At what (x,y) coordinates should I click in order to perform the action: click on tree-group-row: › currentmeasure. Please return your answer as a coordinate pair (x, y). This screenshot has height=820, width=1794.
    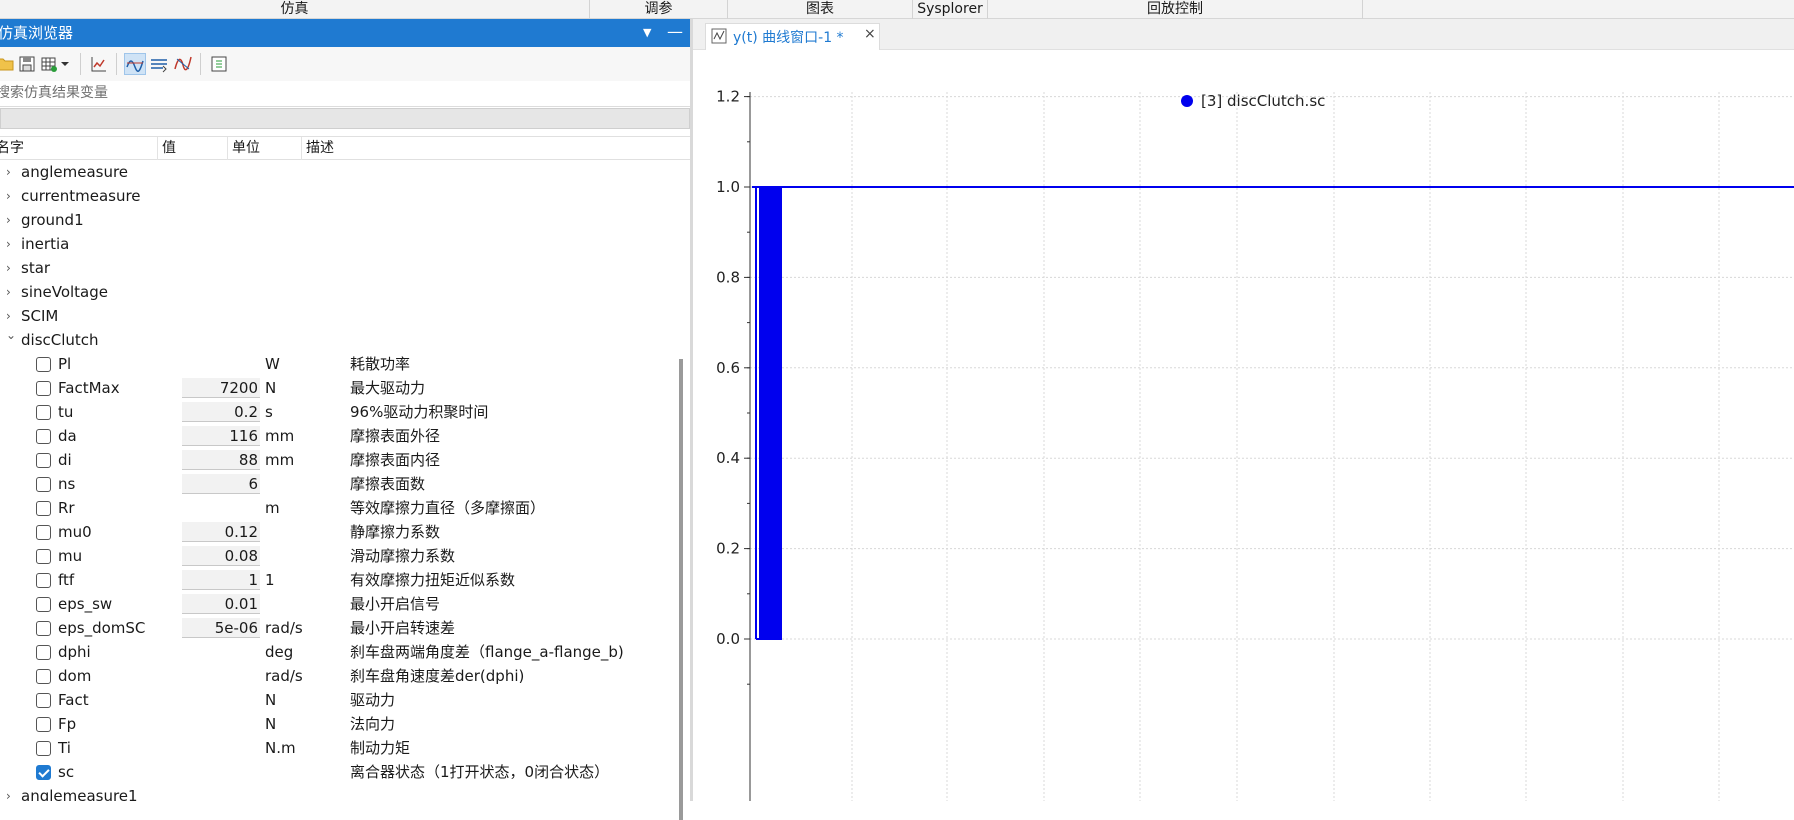
    Looking at the image, I should click on (339, 196).